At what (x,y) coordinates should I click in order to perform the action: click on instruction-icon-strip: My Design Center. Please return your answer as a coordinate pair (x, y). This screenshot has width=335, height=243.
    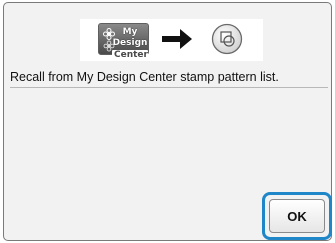
    Looking at the image, I should click on (171, 40).